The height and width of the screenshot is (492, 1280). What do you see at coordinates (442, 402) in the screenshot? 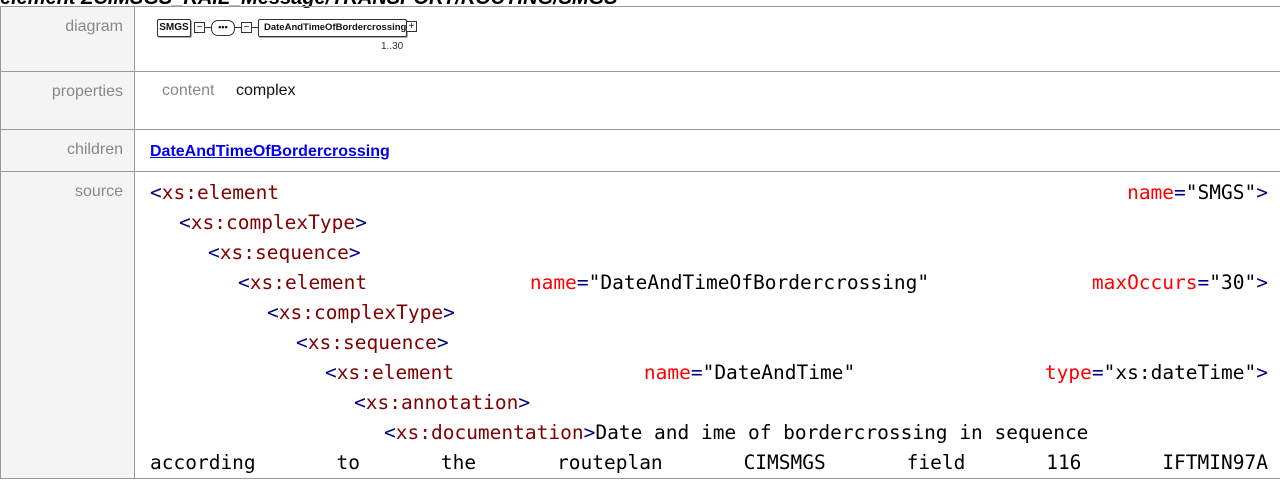
I see `source-line: <xs:annotation>` at bounding box center [442, 402].